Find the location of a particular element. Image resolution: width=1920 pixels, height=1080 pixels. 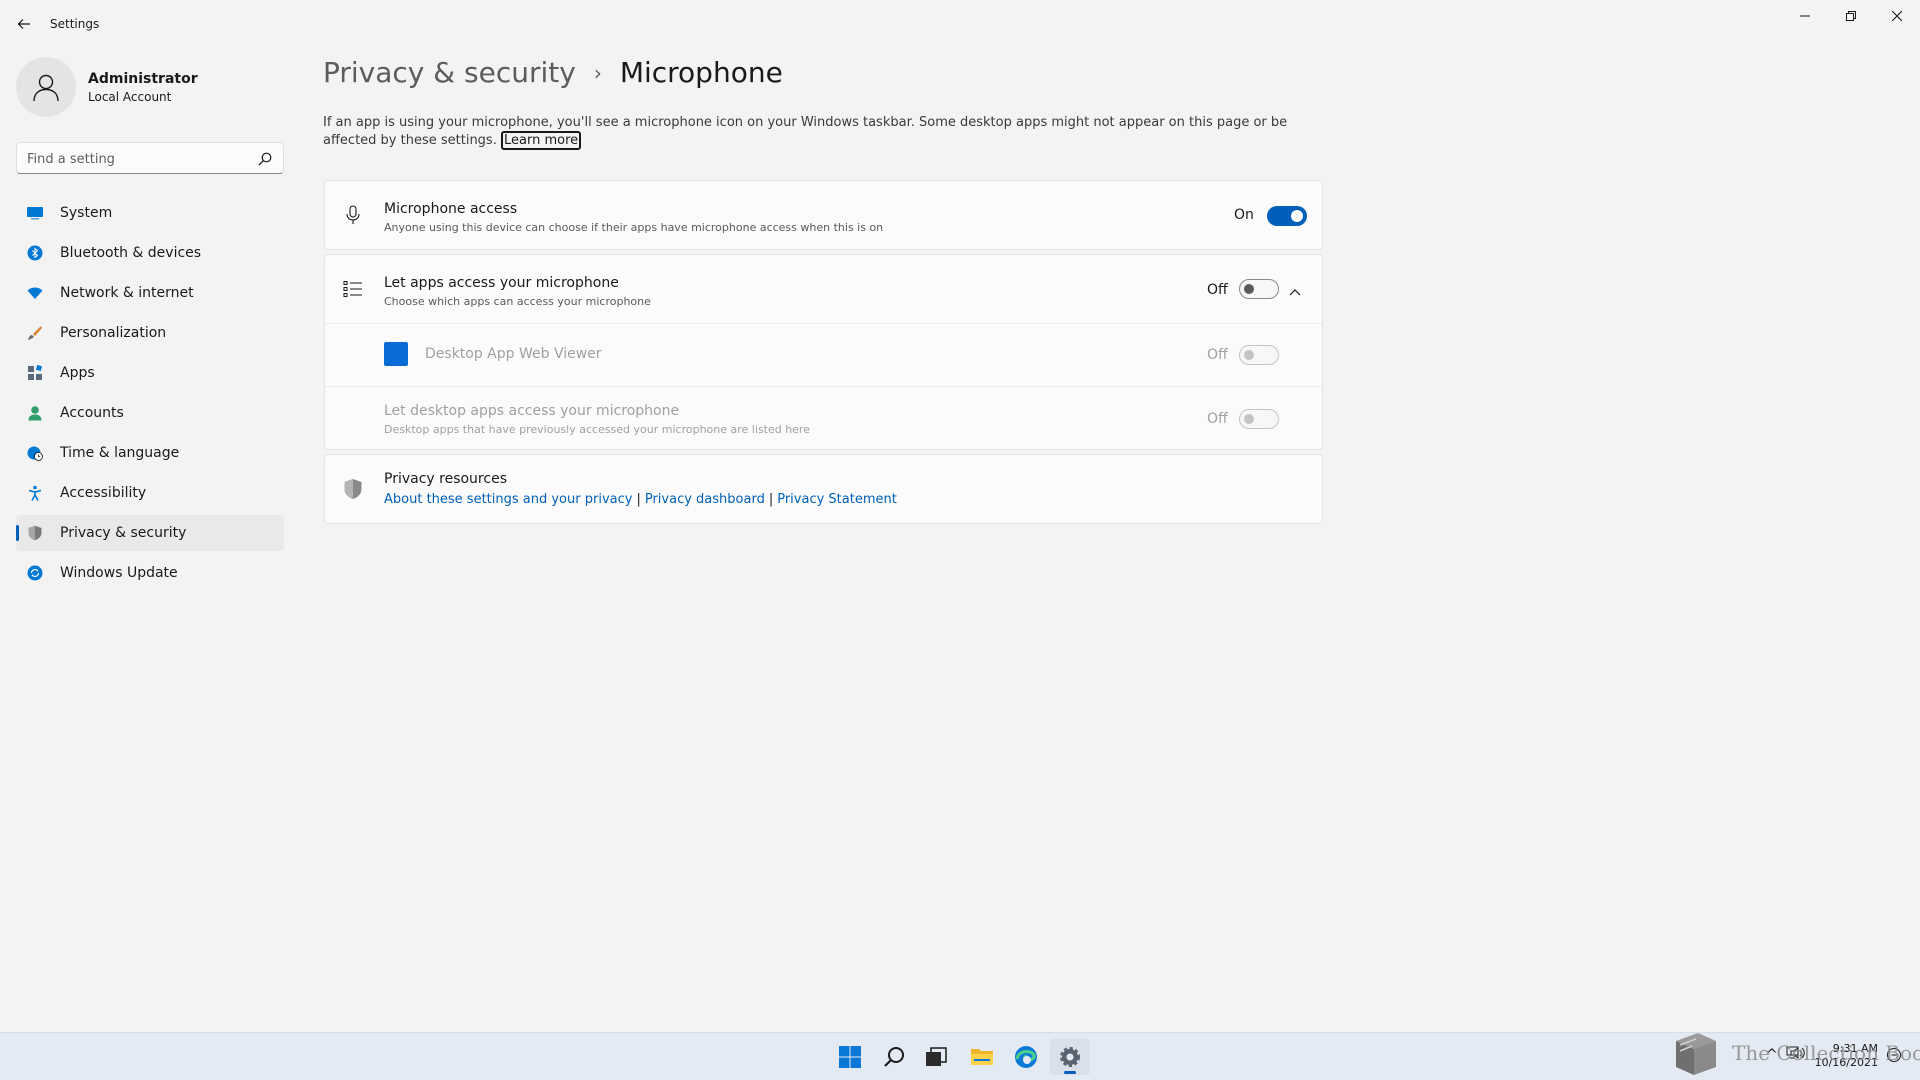

profile-account-type: Local Account is located at coordinates (130, 97).